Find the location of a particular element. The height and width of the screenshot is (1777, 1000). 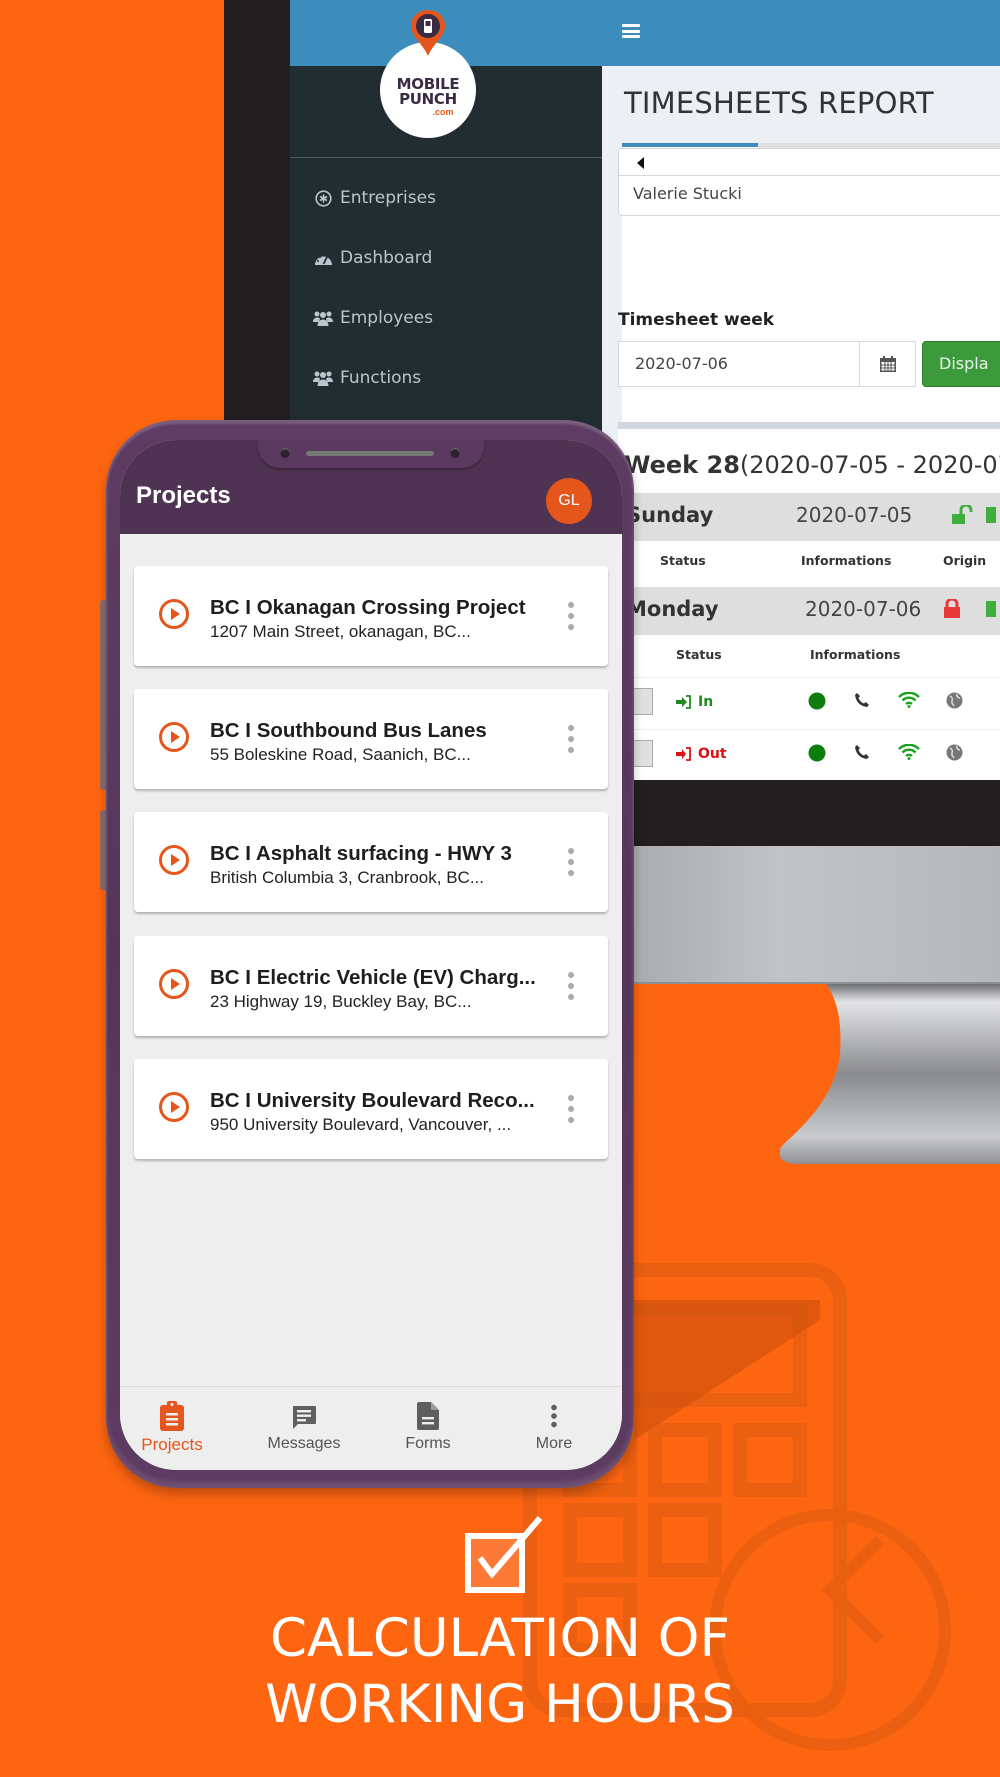

calendar-button is located at coordinates (888, 364).